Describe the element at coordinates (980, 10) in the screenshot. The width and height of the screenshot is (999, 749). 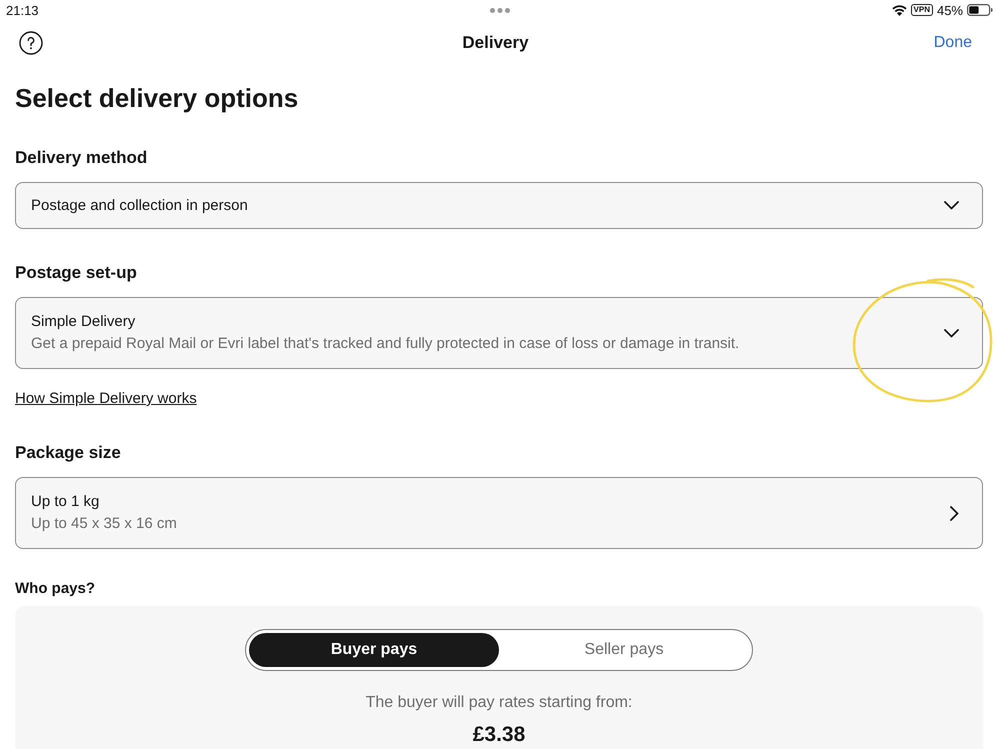
I see `battery-icon` at that location.